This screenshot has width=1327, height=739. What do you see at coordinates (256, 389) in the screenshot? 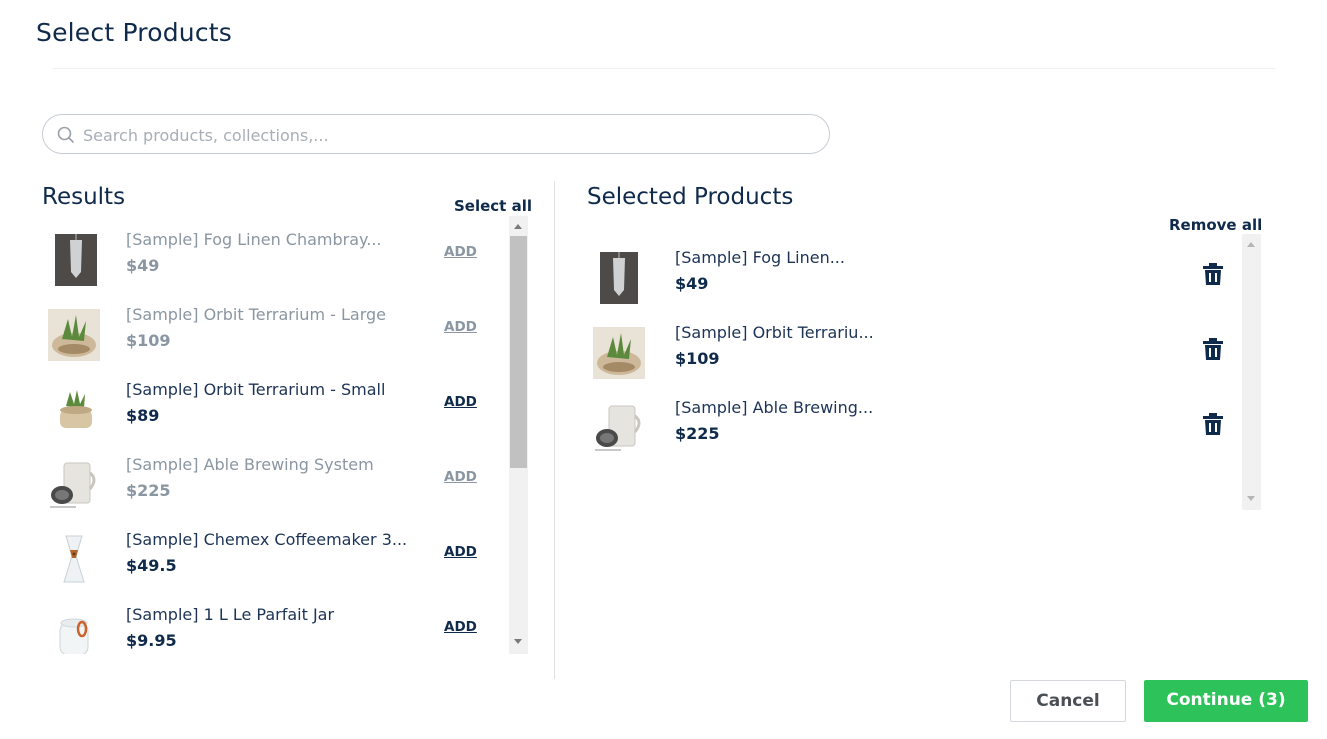
I see `product-name: [Sample] Orbit Terrarium - Small` at bounding box center [256, 389].